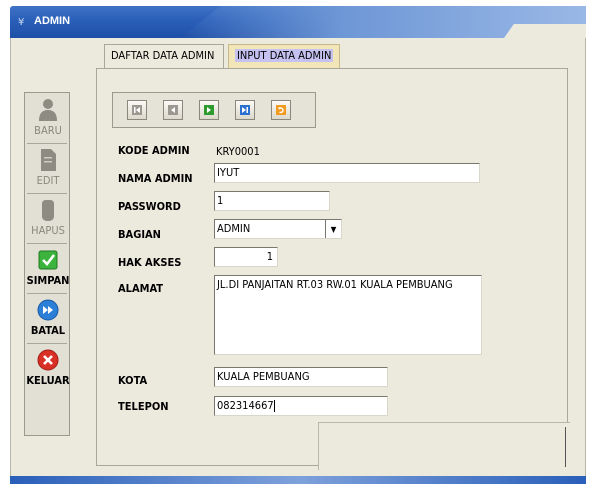 The image size is (594, 491). I want to click on password-label: PASSWORD, so click(149, 206).